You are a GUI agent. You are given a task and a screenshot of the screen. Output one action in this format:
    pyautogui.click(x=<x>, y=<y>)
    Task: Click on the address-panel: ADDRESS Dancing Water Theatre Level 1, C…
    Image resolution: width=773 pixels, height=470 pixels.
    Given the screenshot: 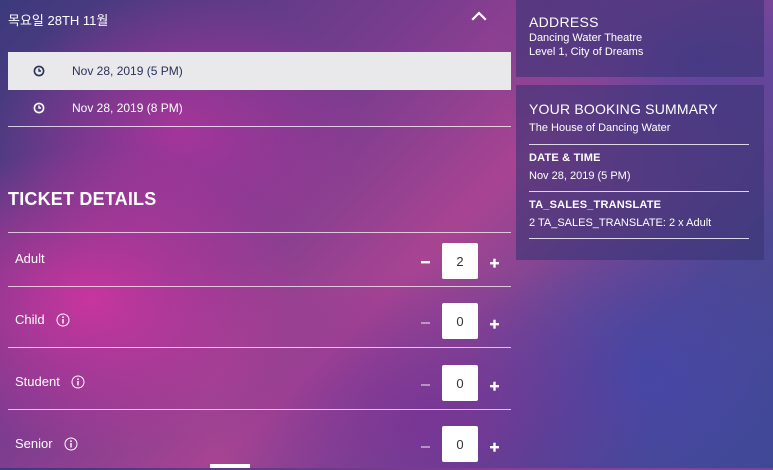 What is the action you would take?
    pyautogui.click(x=640, y=38)
    